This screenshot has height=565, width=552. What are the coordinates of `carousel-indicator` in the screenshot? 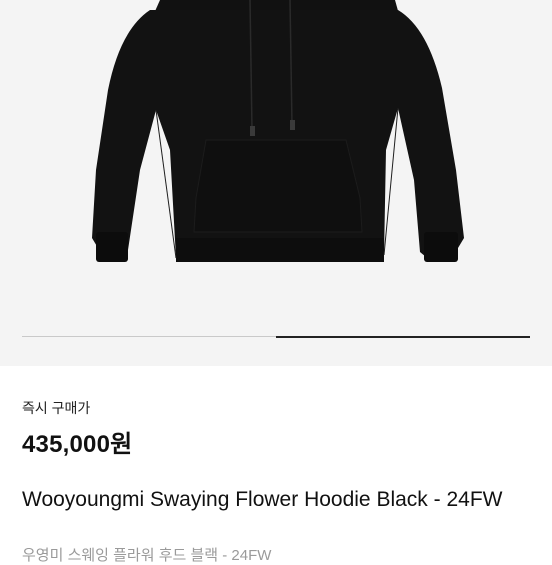 It's located at (276, 336).